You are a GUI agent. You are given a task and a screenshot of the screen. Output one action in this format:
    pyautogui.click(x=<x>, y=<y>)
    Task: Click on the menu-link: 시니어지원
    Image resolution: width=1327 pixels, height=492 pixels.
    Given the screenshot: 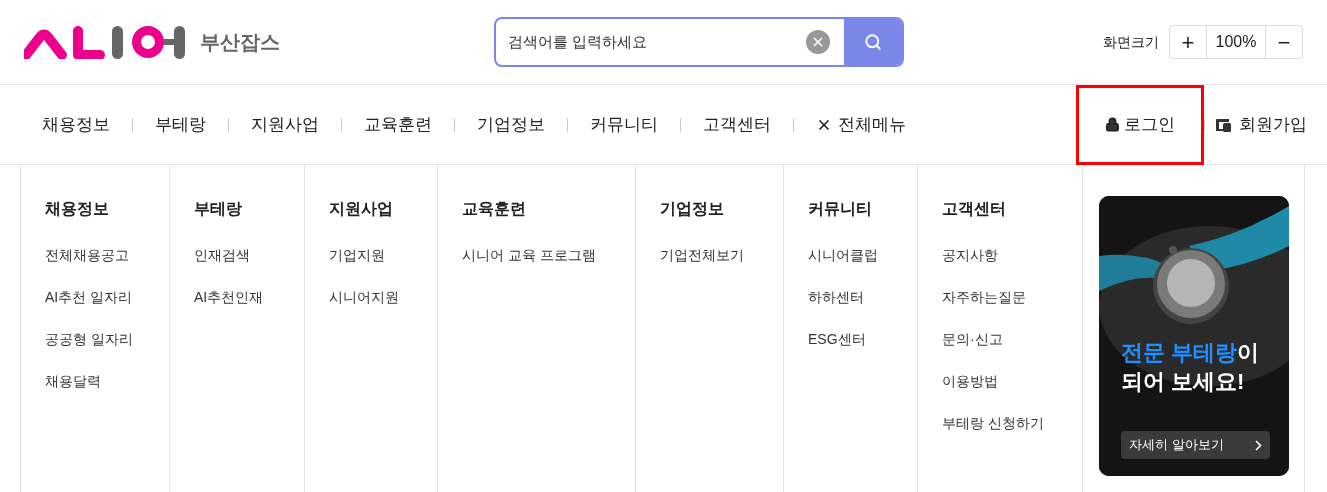 What is the action you would take?
    pyautogui.click(x=383, y=297)
    